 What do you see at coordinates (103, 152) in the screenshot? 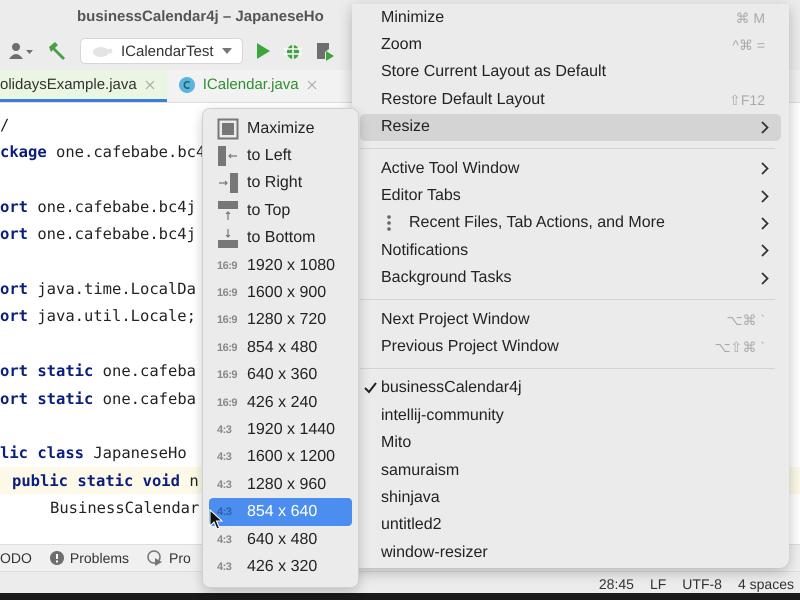
I see `code-line: ckage one.cafebabe.bc4` at bounding box center [103, 152].